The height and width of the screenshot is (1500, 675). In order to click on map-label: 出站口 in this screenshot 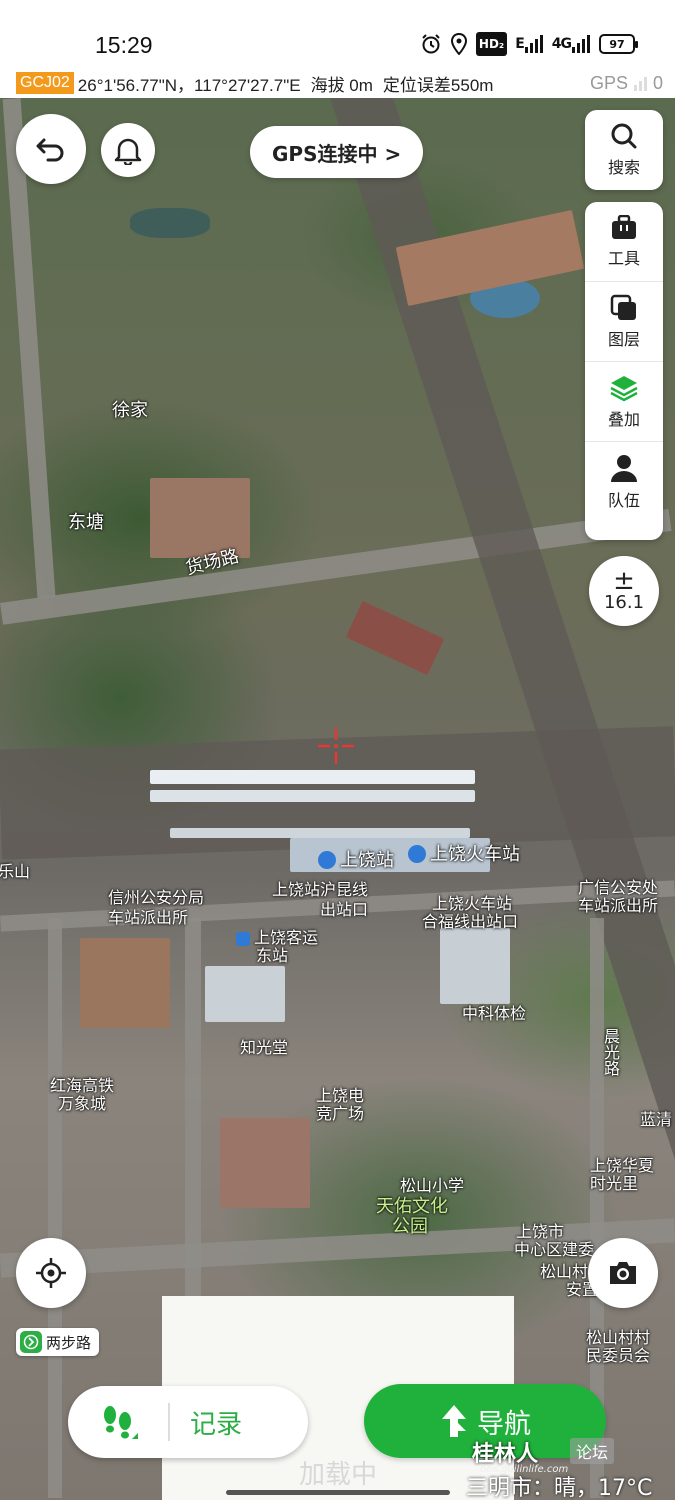, I will do `click(344, 908)`.